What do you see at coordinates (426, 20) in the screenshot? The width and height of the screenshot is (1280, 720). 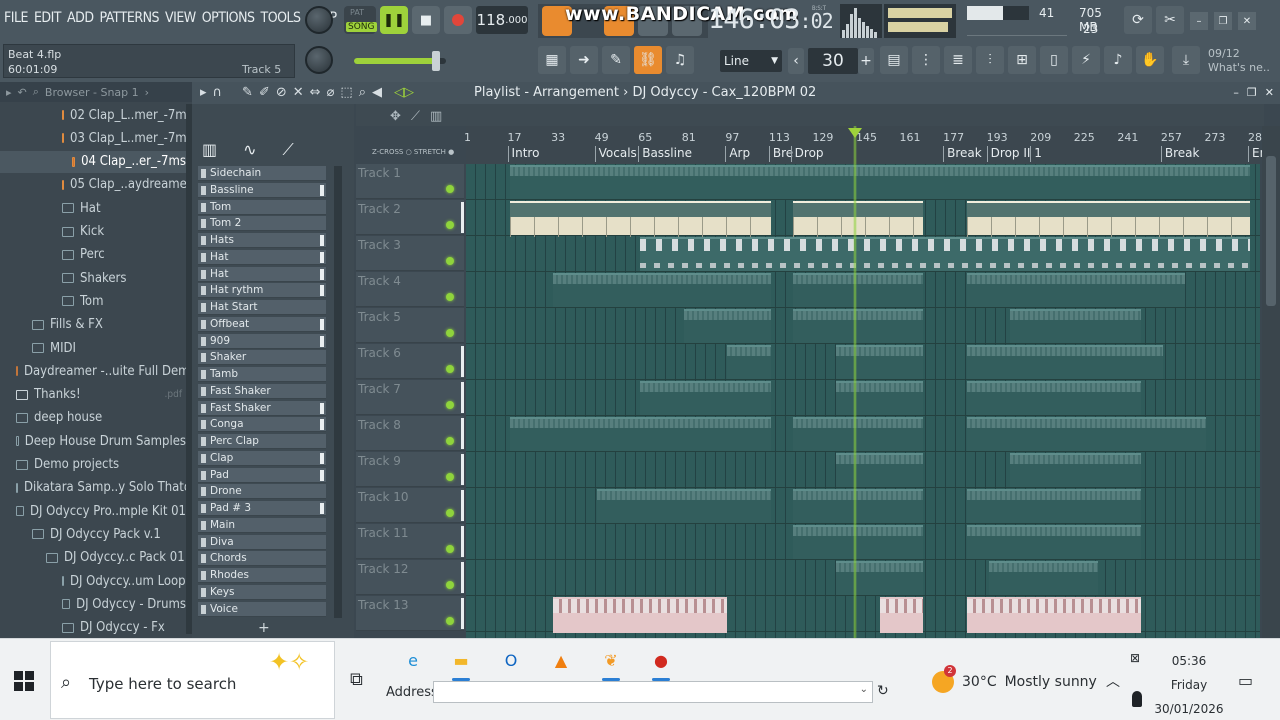 I see `stop-button: ■` at bounding box center [426, 20].